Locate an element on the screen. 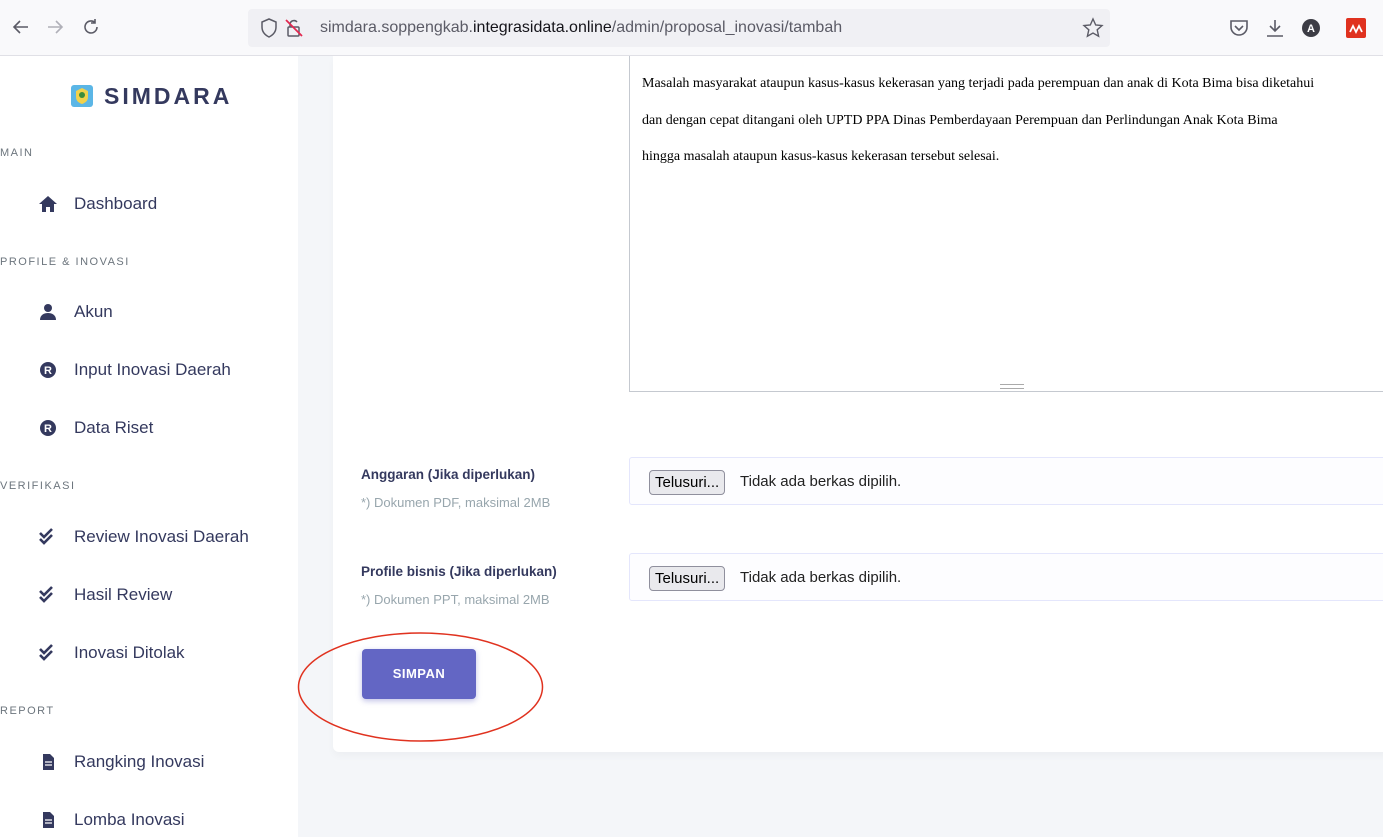 The image size is (1383, 837). sidebar-item-lomba-inovasi: Lomba Inovasi is located at coordinates (111, 820).